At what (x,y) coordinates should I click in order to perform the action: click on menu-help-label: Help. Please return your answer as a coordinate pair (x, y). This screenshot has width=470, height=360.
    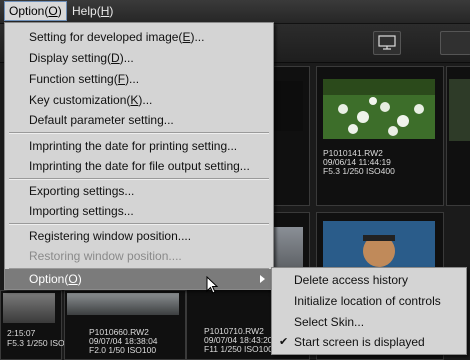
    Looking at the image, I should click on (84, 11).